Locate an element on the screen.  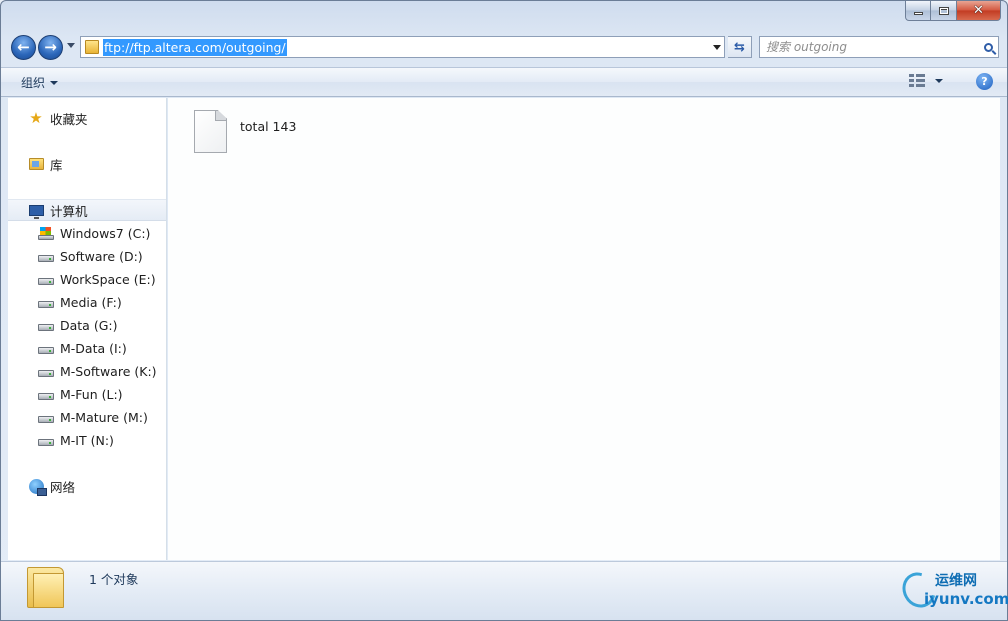
address-text: ftp://ftp.altera.com/outgoing/ is located at coordinates (195, 47).